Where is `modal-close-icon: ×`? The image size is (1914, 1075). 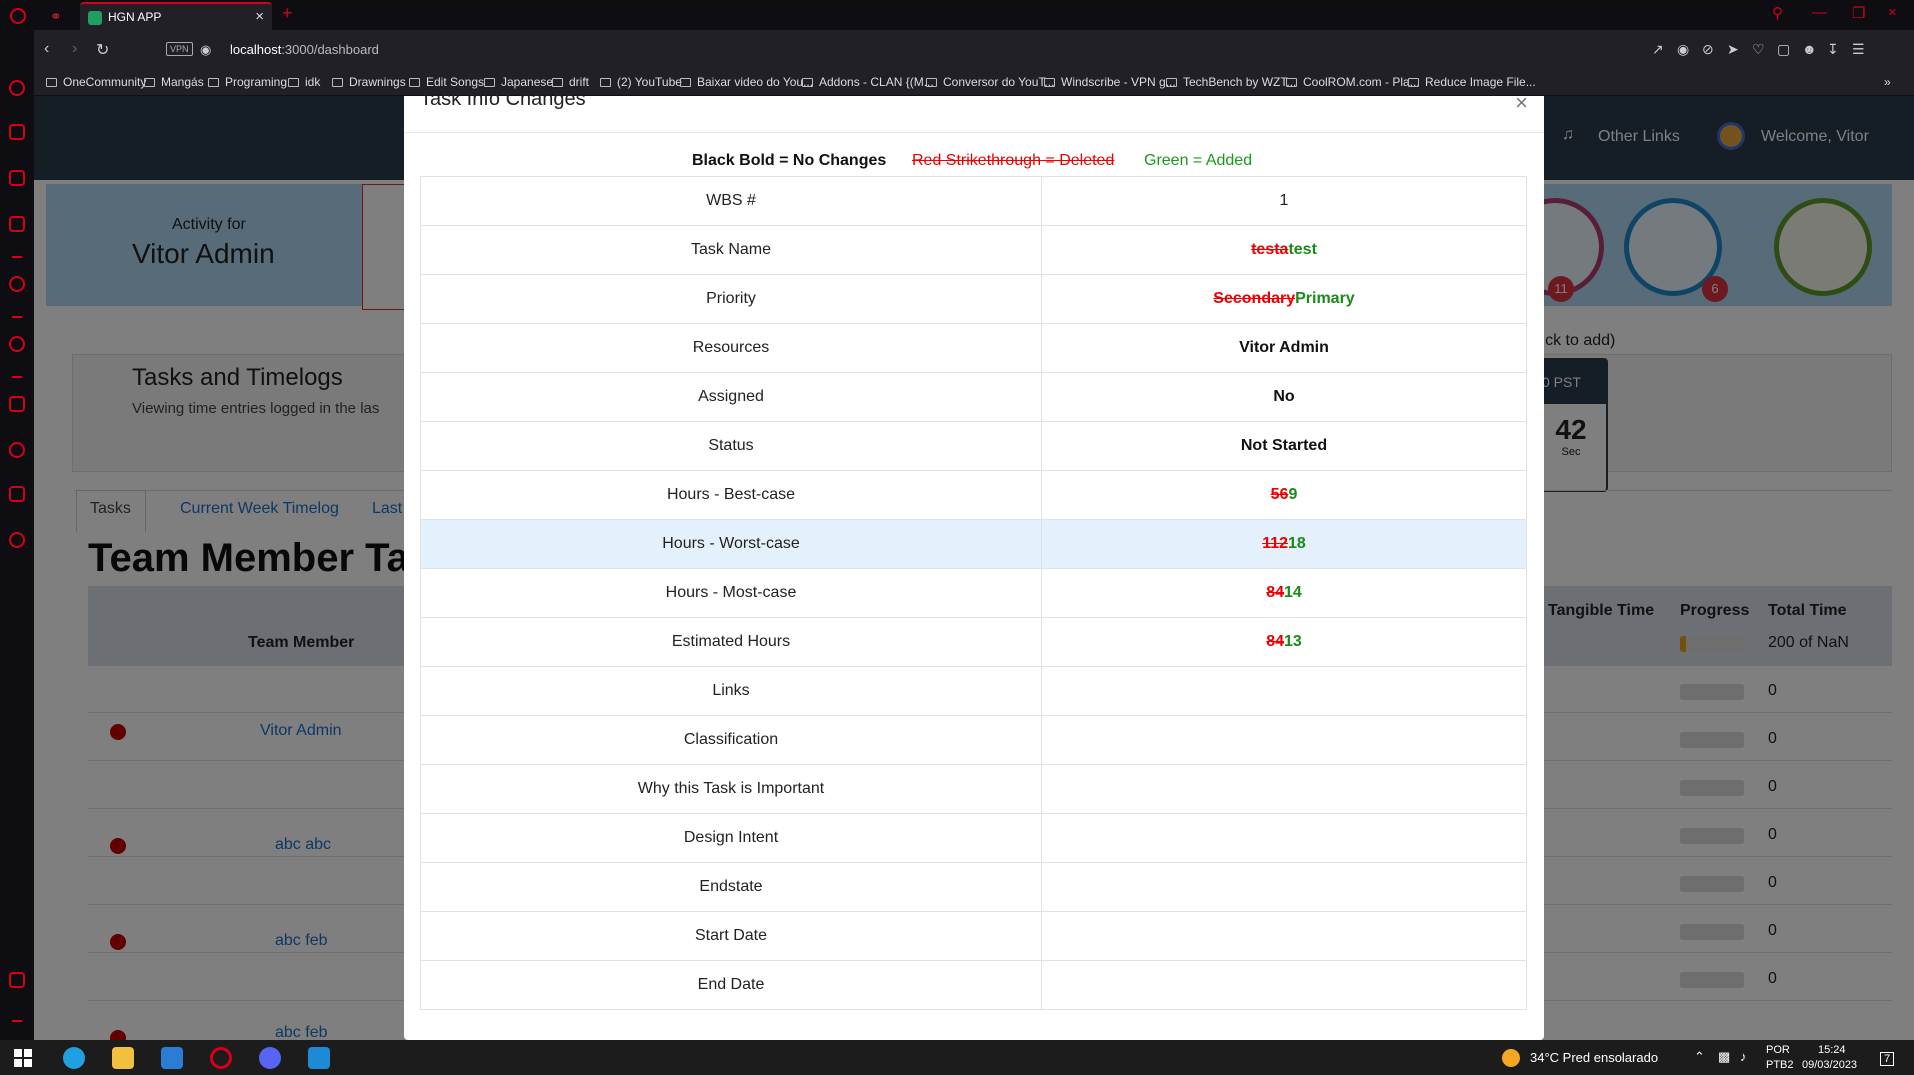
modal-close-icon: × is located at coordinates (1521, 103).